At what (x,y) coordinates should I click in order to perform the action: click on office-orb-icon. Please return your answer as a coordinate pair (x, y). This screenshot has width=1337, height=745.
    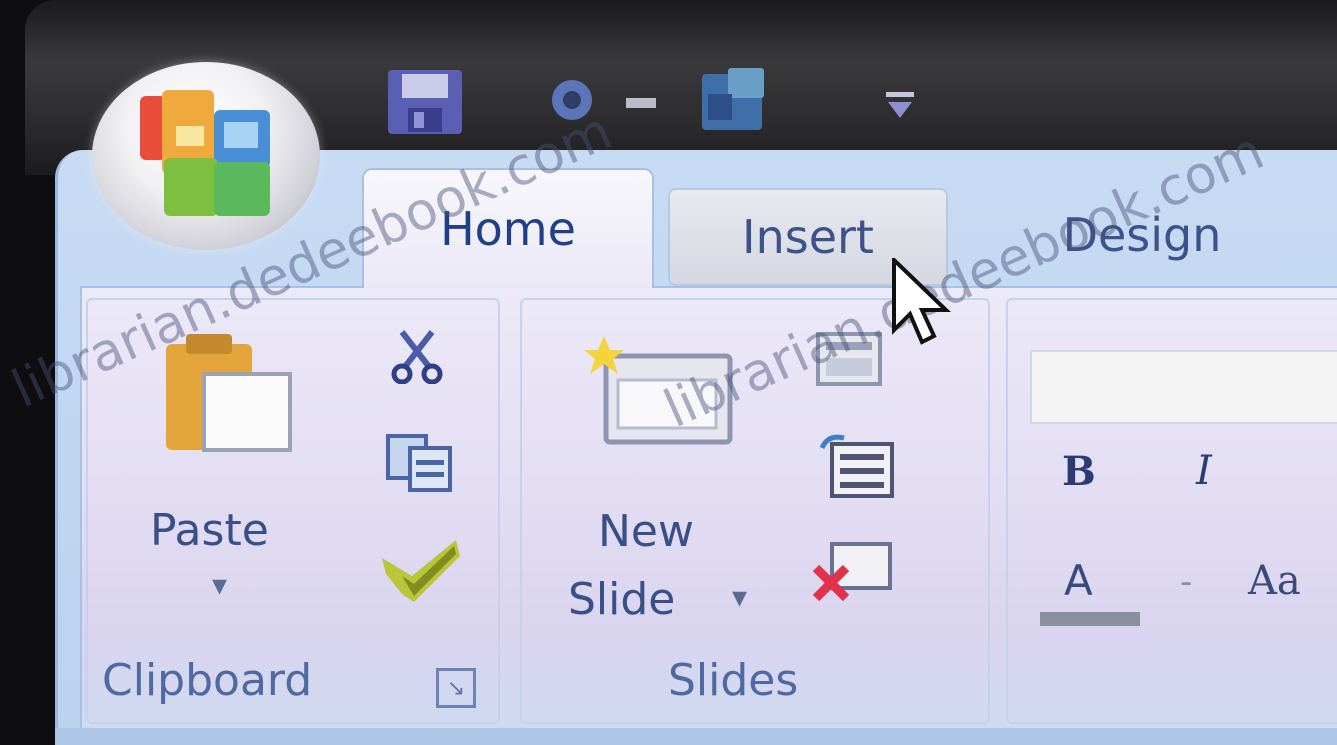
    Looking at the image, I should click on (205, 153).